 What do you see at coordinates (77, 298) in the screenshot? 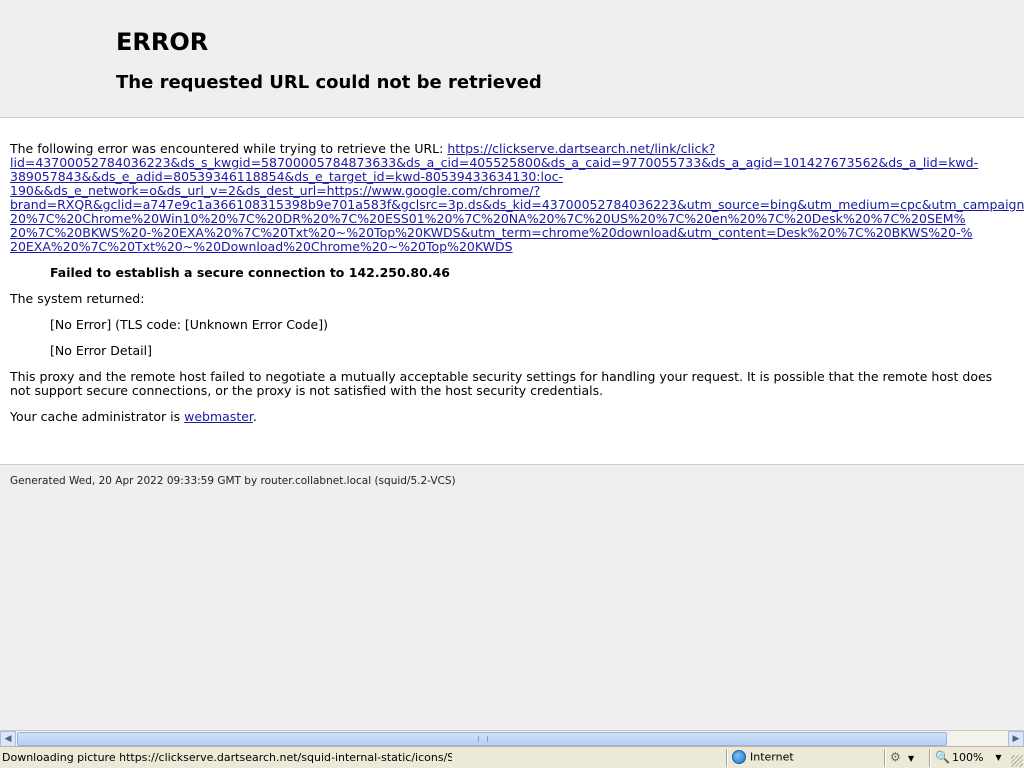
I see `system-returned-label: The system returned:` at bounding box center [77, 298].